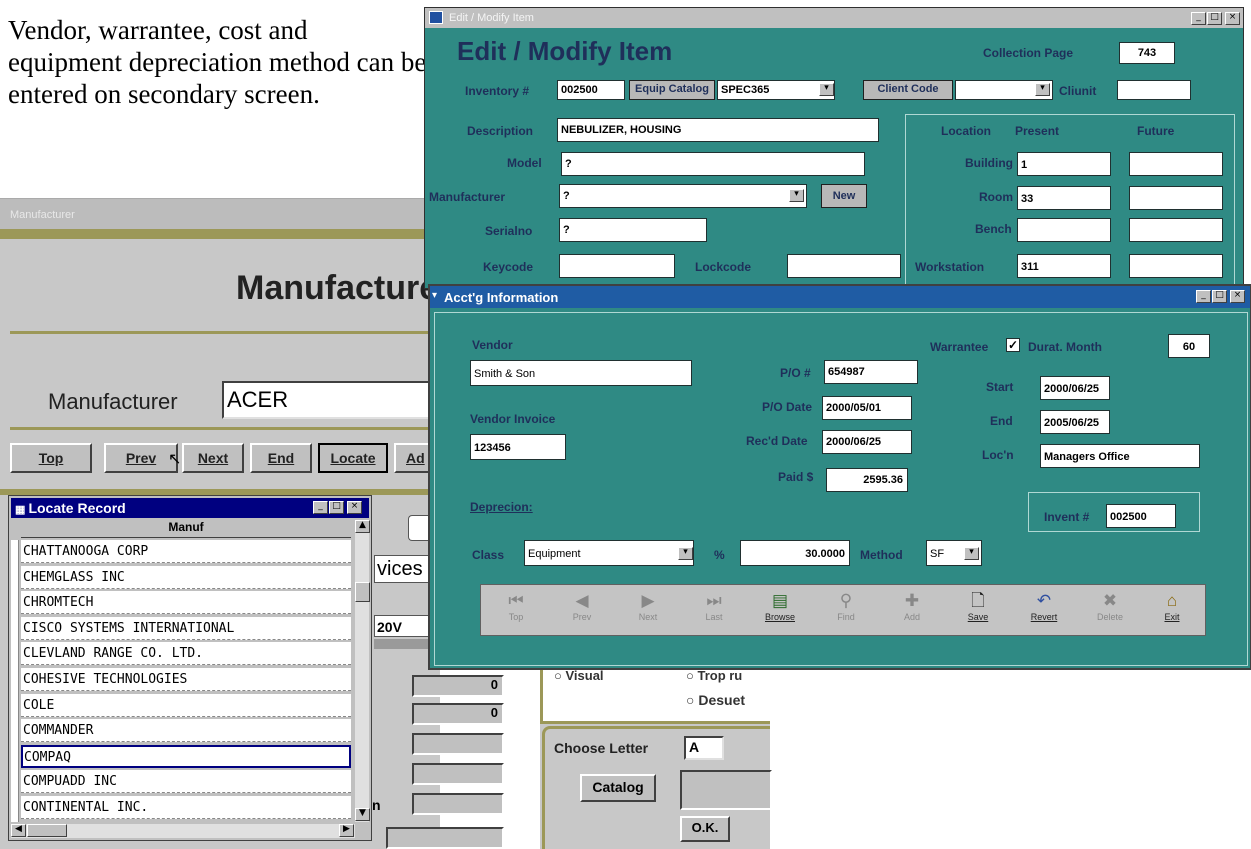  What do you see at coordinates (648, 610) in the screenshot?
I see `next-button: ▶ Next` at bounding box center [648, 610].